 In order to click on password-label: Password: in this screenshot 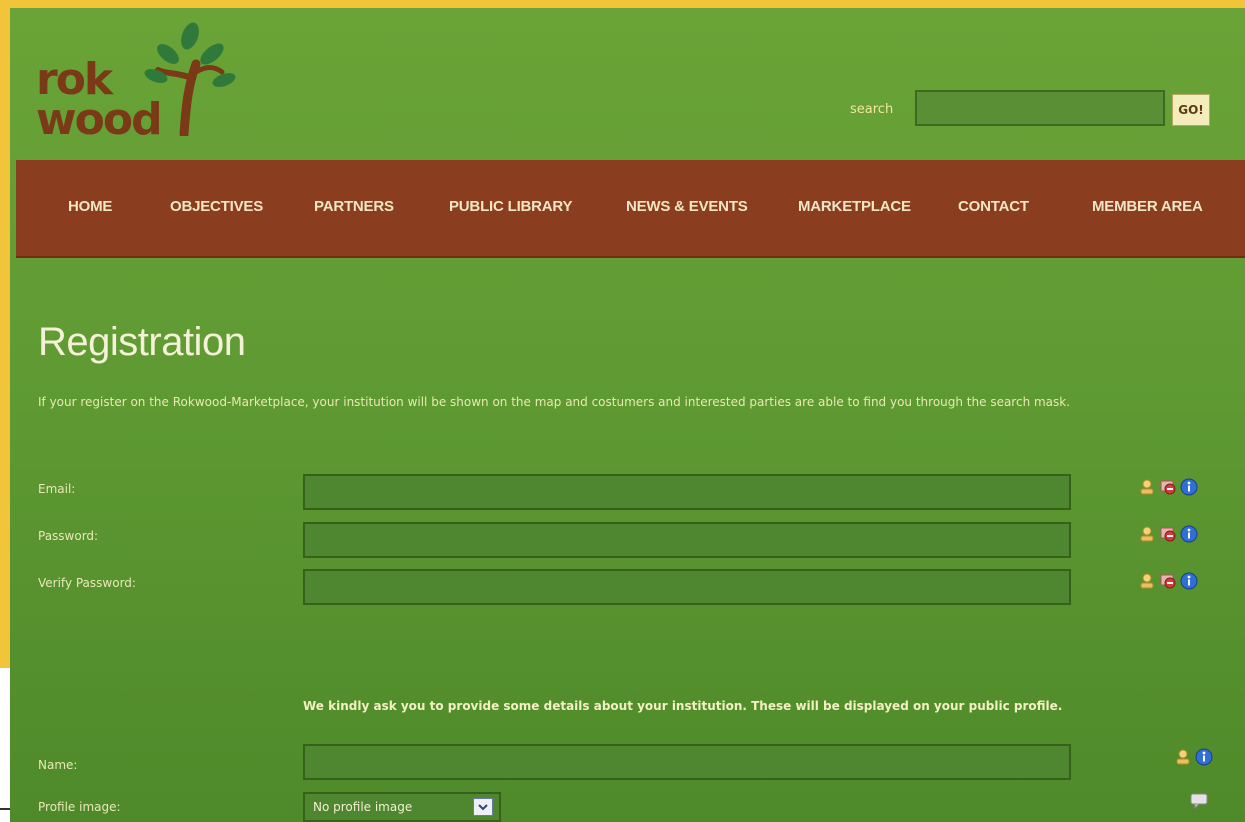, I will do `click(68, 536)`.